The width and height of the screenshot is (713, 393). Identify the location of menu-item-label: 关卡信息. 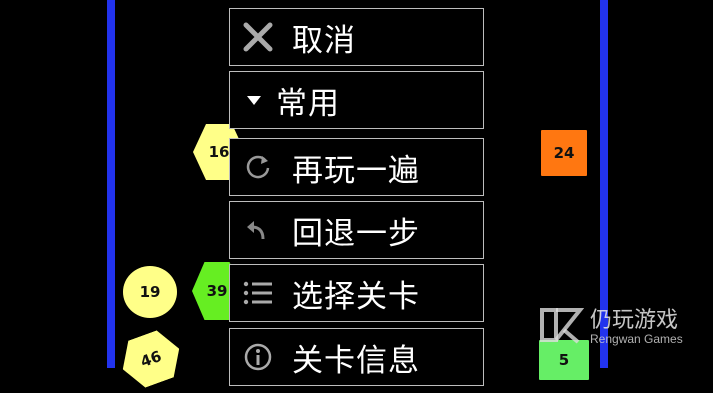
(356, 360).